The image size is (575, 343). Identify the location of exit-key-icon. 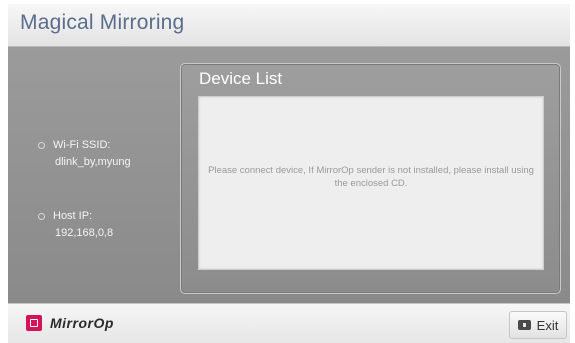
(524, 325).